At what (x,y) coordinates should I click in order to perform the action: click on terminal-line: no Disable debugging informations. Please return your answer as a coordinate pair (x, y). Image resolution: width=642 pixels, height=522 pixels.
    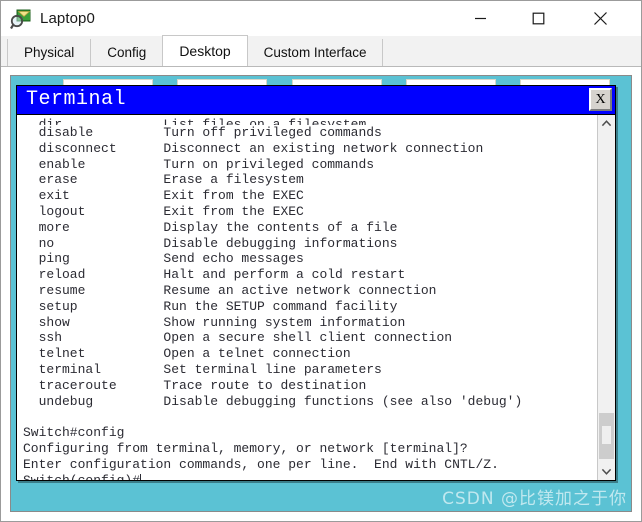
    Looking at the image, I should click on (210, 243).